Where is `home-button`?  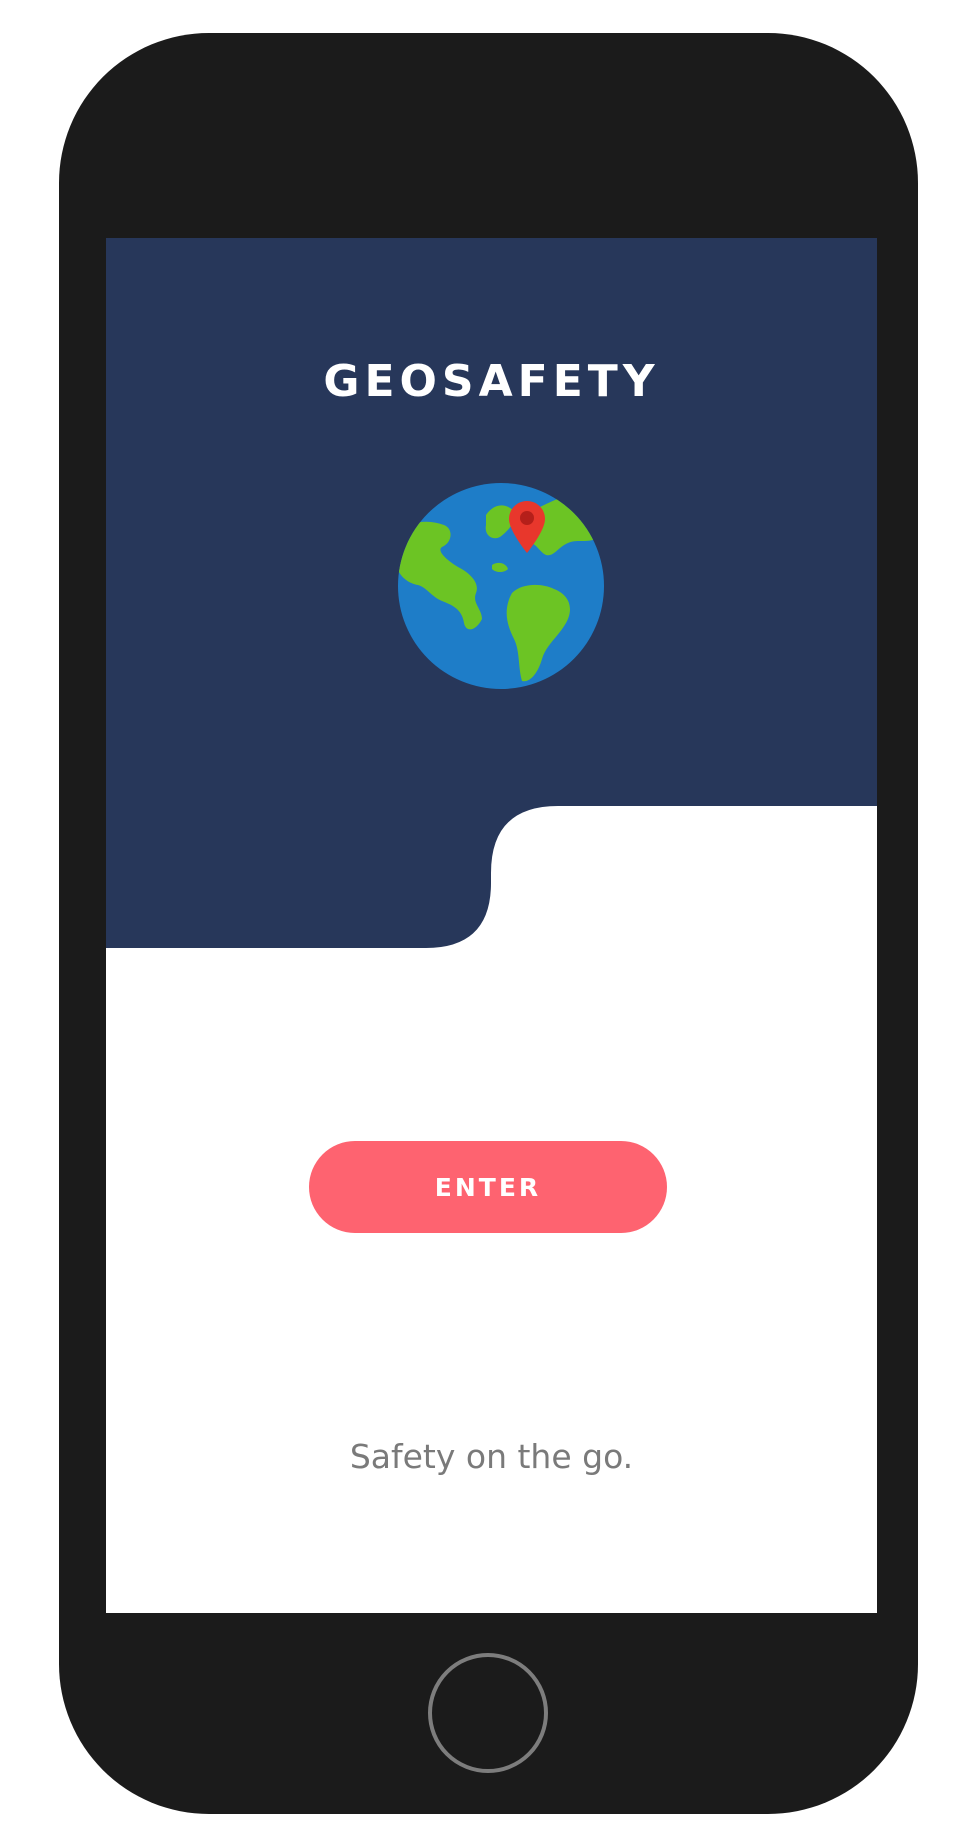 home-button is located at coordinates (488, 1713).